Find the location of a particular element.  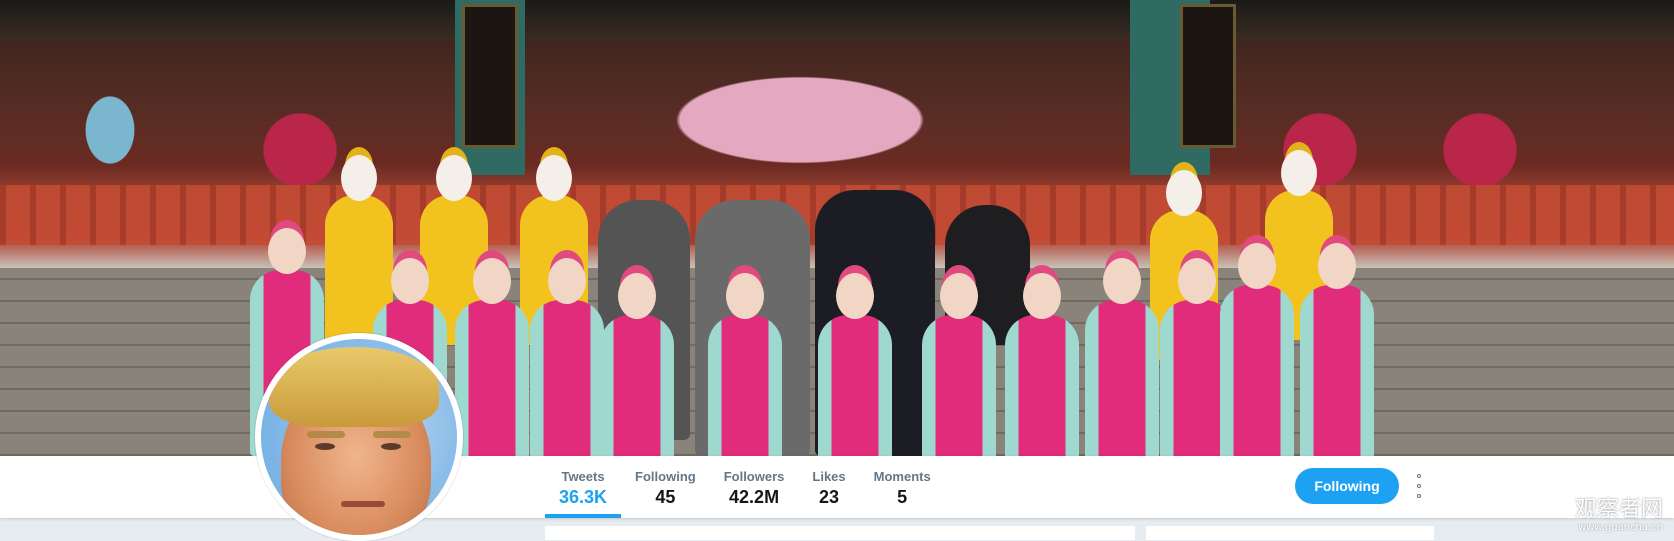

stat-label: Tweets is located at coordinates (583, 476).